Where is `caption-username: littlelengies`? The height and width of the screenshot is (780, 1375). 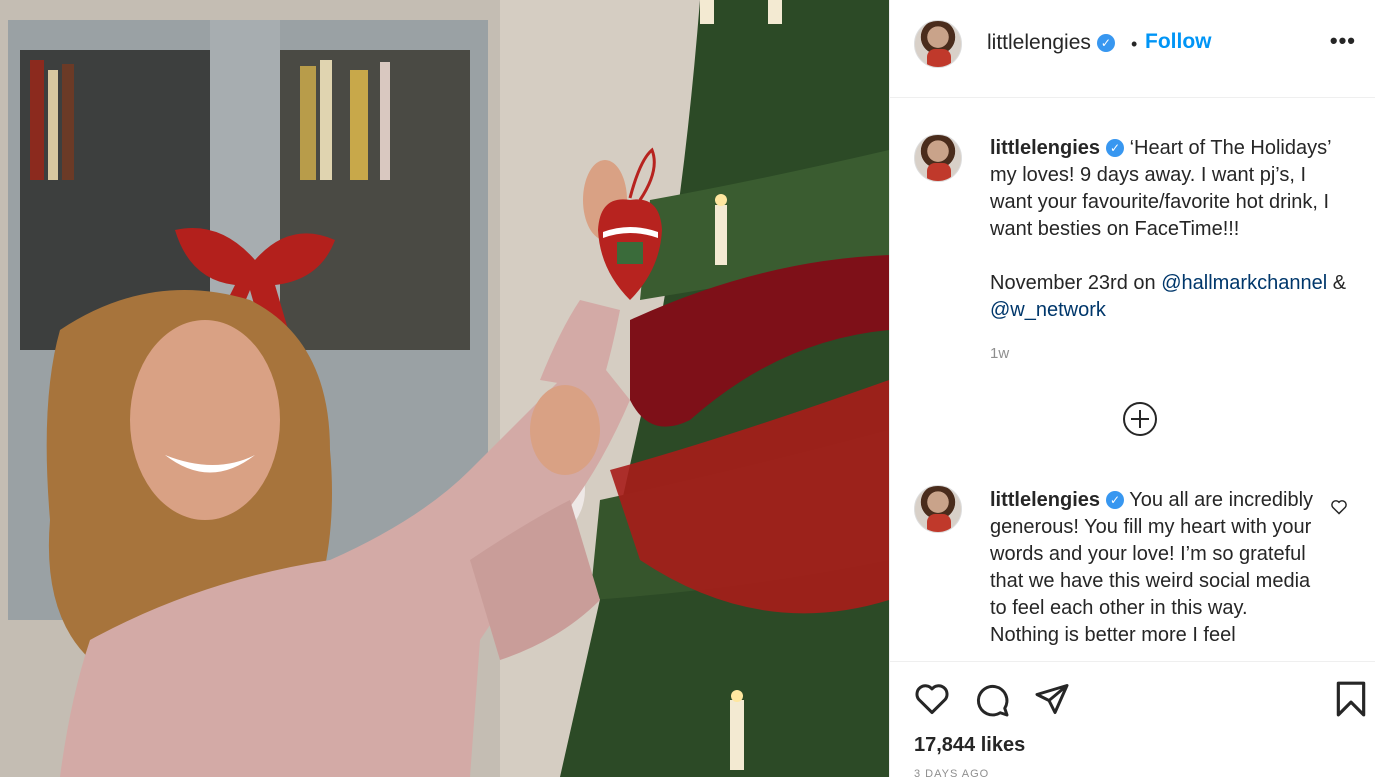 caption-username: littlelengies is located at coordinates (1045, 148).